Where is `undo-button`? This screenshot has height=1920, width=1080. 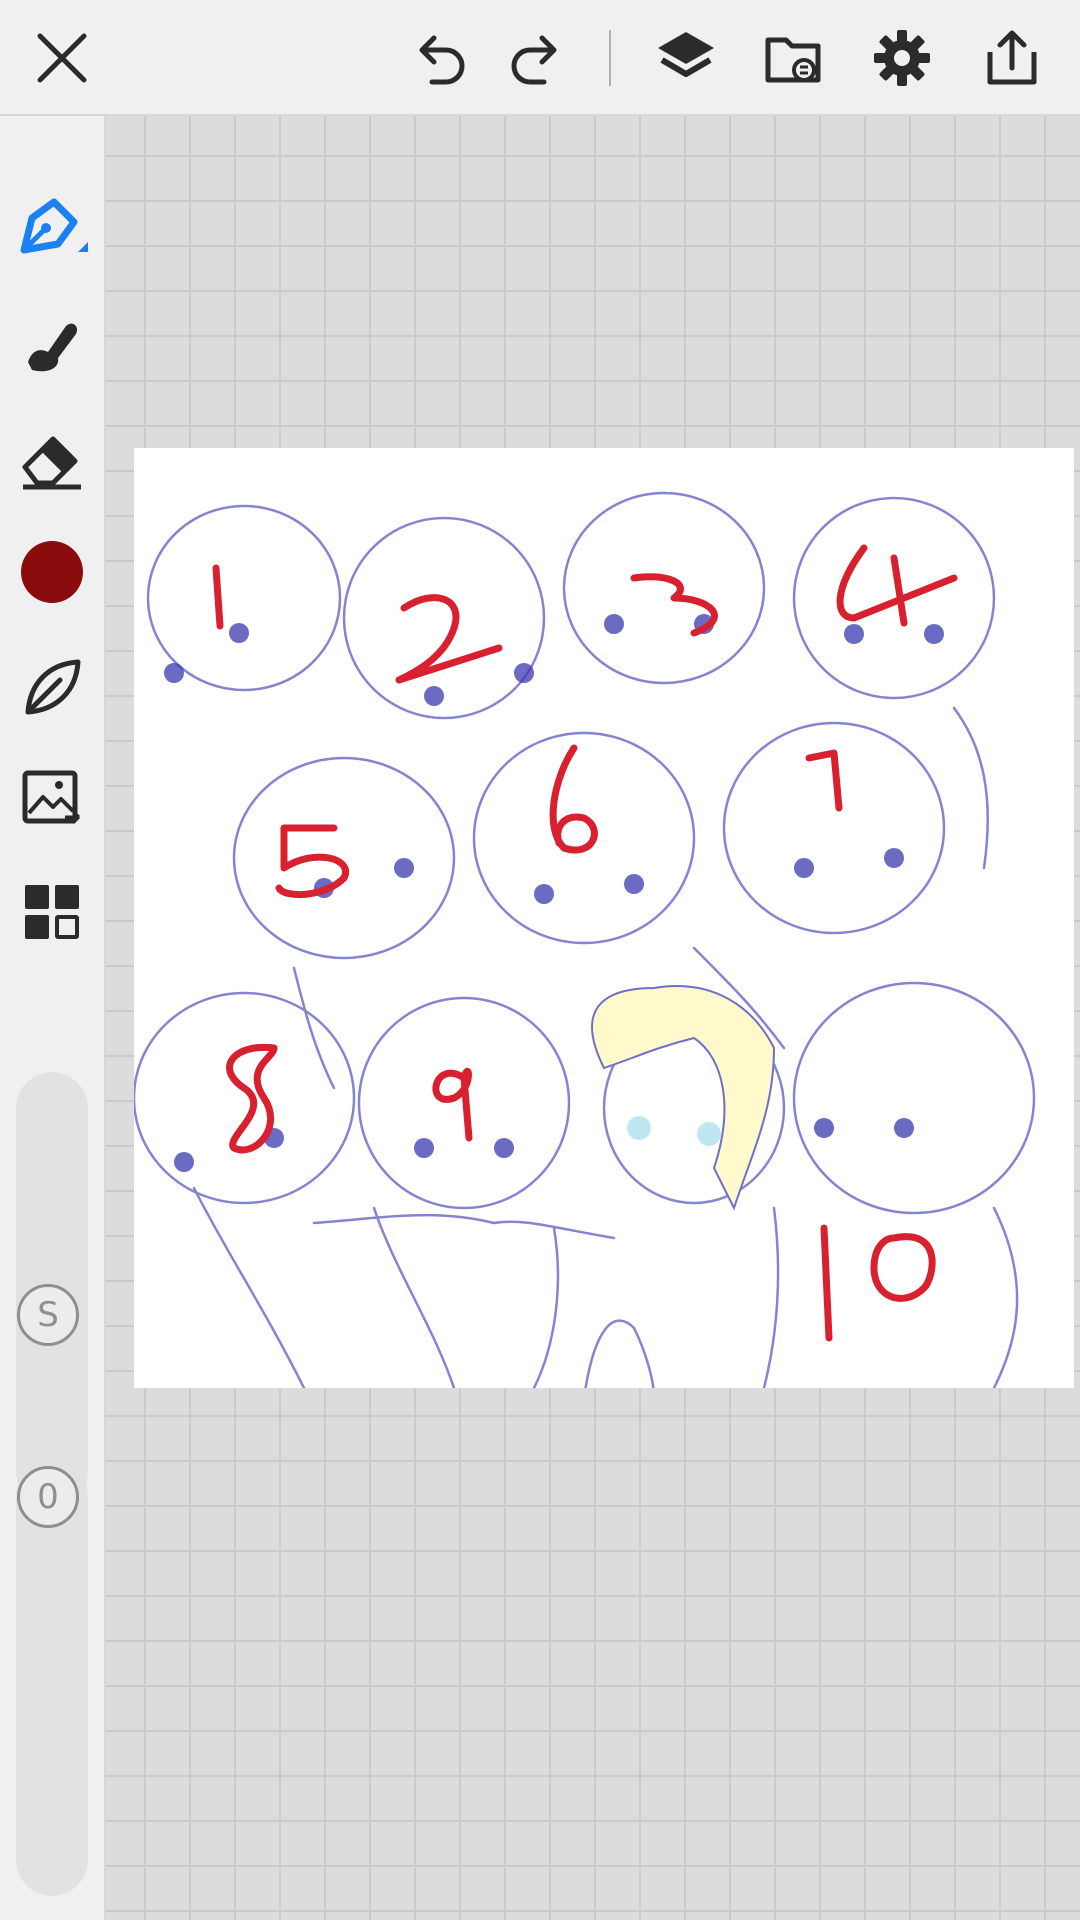
undo-button is located at coordinates (440, 58).